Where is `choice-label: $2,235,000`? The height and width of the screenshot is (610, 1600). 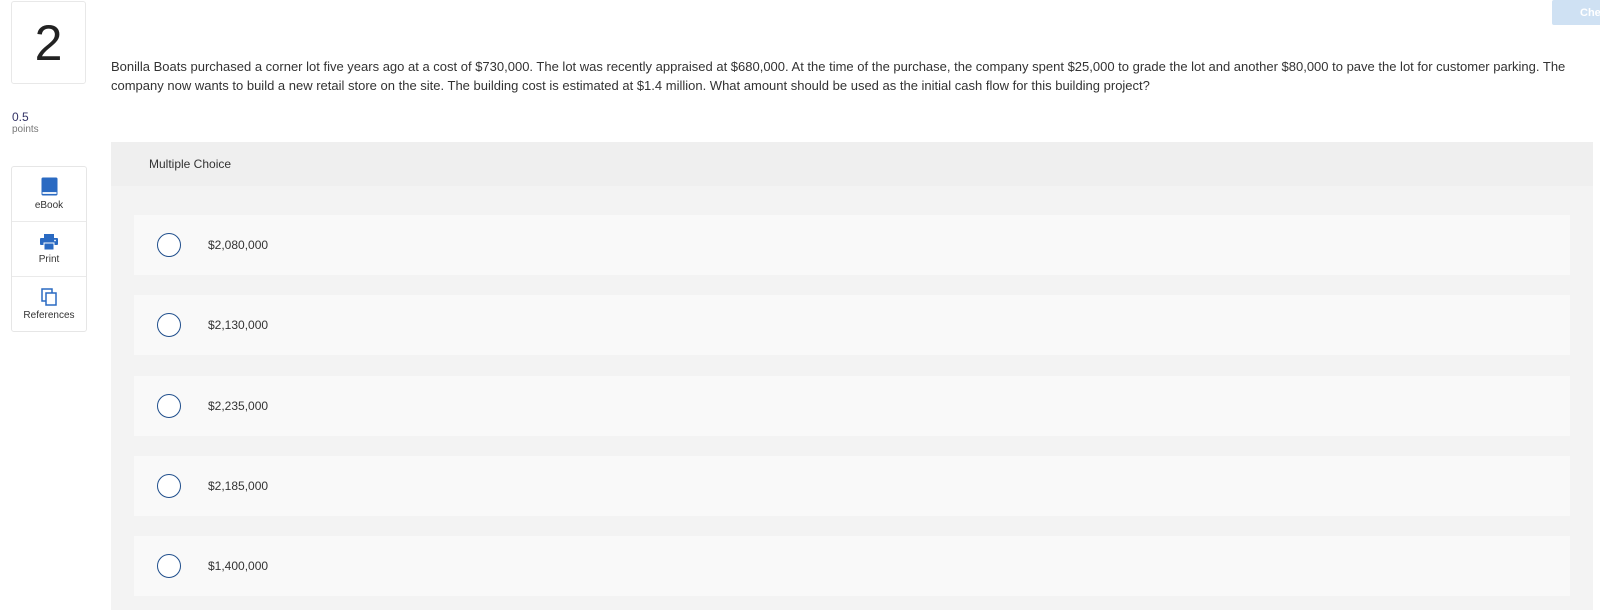 choice-label: $2,235,000 is located at coordinates (238, 406).